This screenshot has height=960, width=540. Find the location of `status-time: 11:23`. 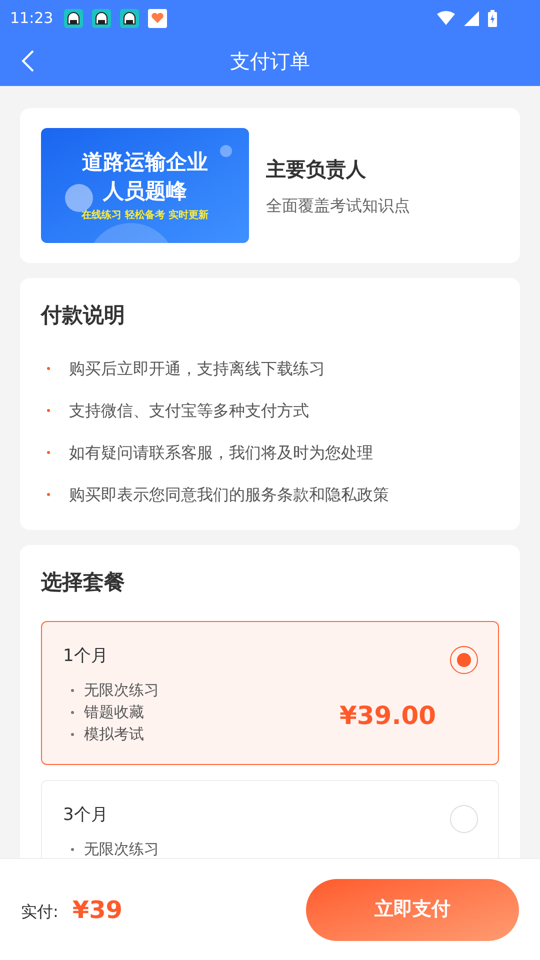

status-time: 11:23 is located at coordinates (32, 18).